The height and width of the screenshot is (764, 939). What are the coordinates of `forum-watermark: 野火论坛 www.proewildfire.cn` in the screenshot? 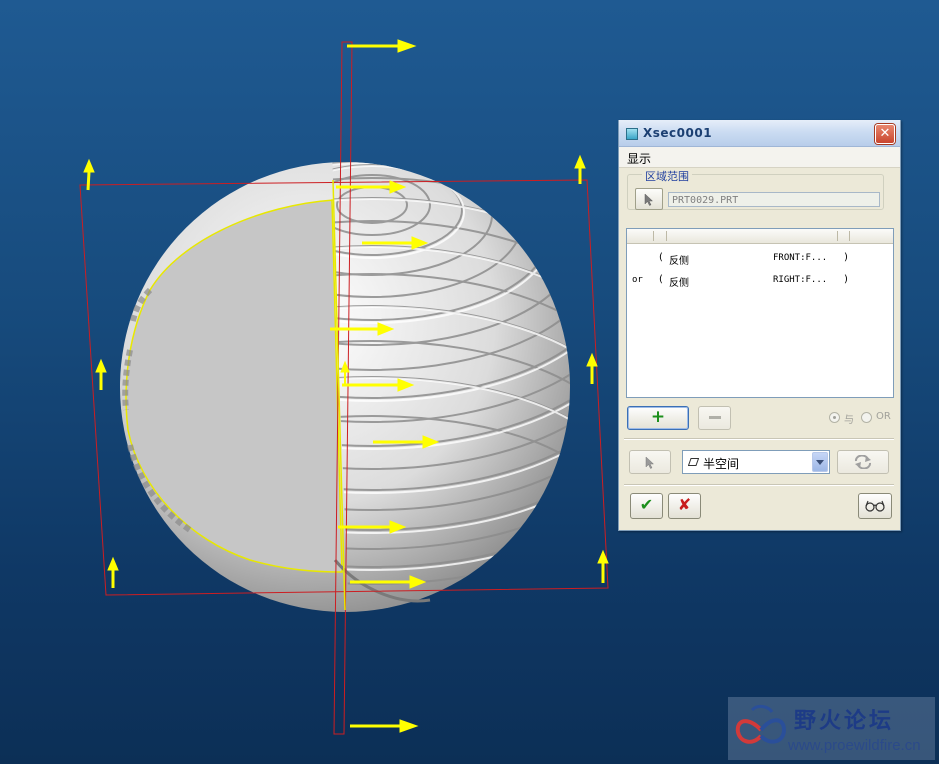 It's located at (831, 728).